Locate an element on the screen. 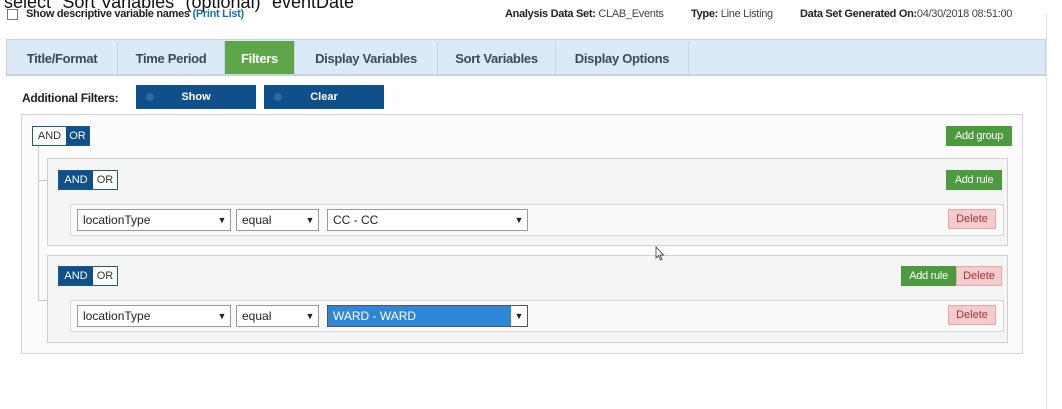 This screenshot has width=1062, height=409. group-2-or-button: OR is located at coordinates (105, 276).